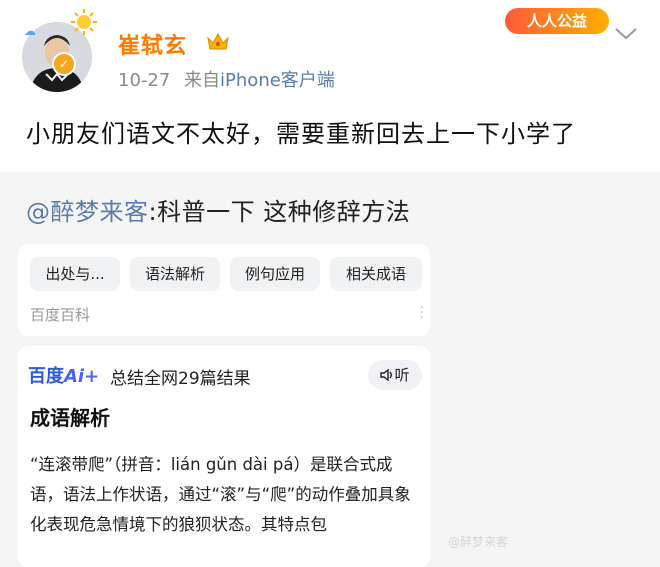 This screenshot has width=660, height=567. I want to click on baike-source: 百度百科, so click(60, 315).